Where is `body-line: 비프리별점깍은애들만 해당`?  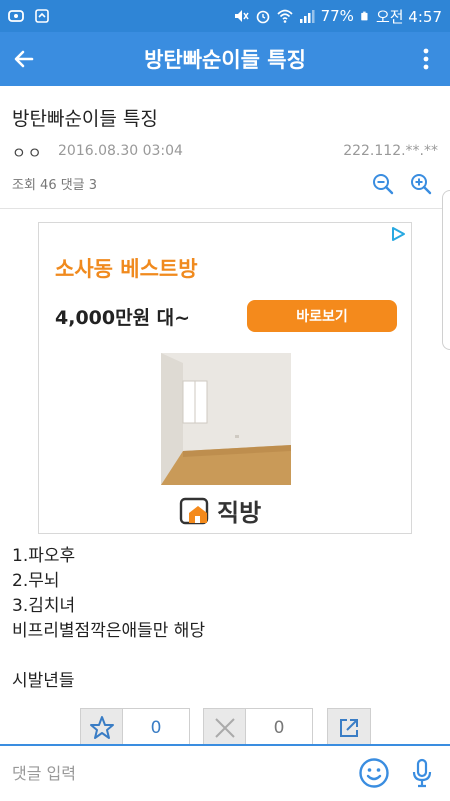 body-line: 비프리별점깍은애들만 해당 is located at coordinates (109, 631).